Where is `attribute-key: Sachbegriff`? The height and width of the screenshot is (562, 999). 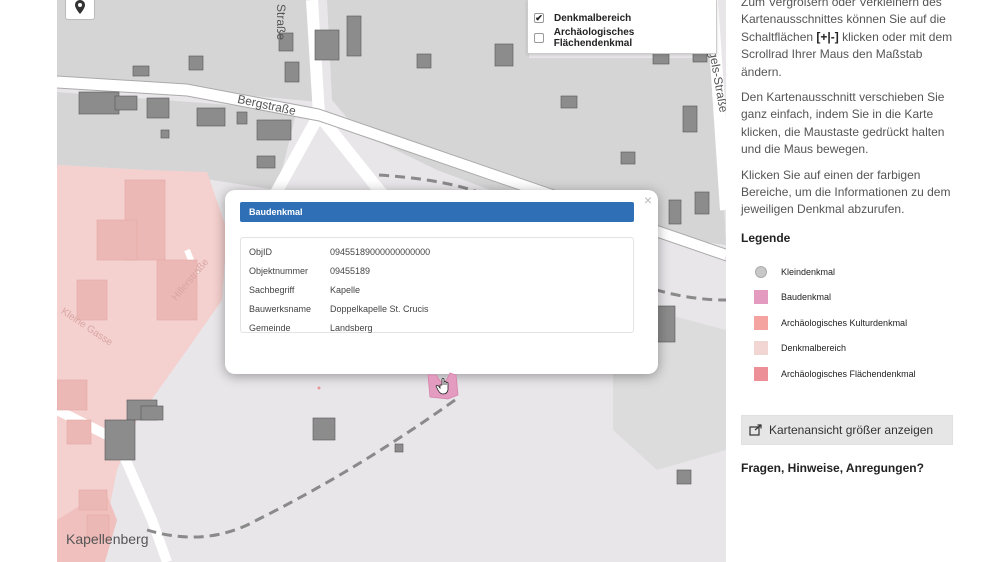 attribute-key: Sachbegriff is located at coordinates (272, 289).